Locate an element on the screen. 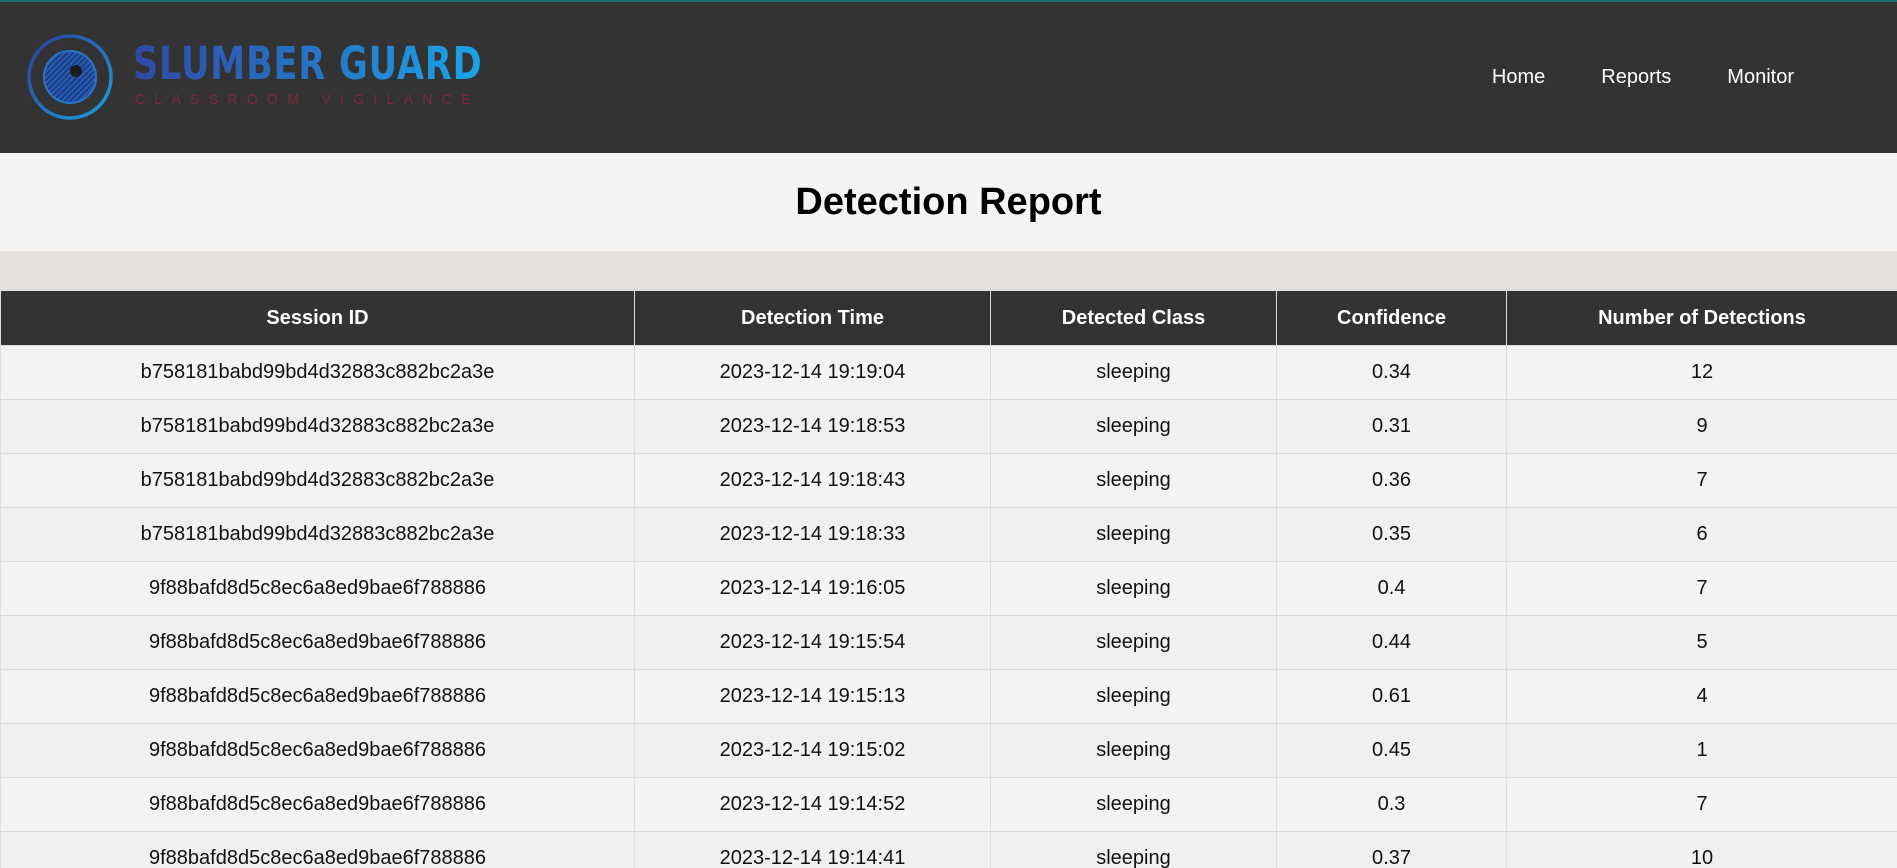 The image size is (1897, 868). column-header-session-id: Session ID is located at coordinates (317, 318).